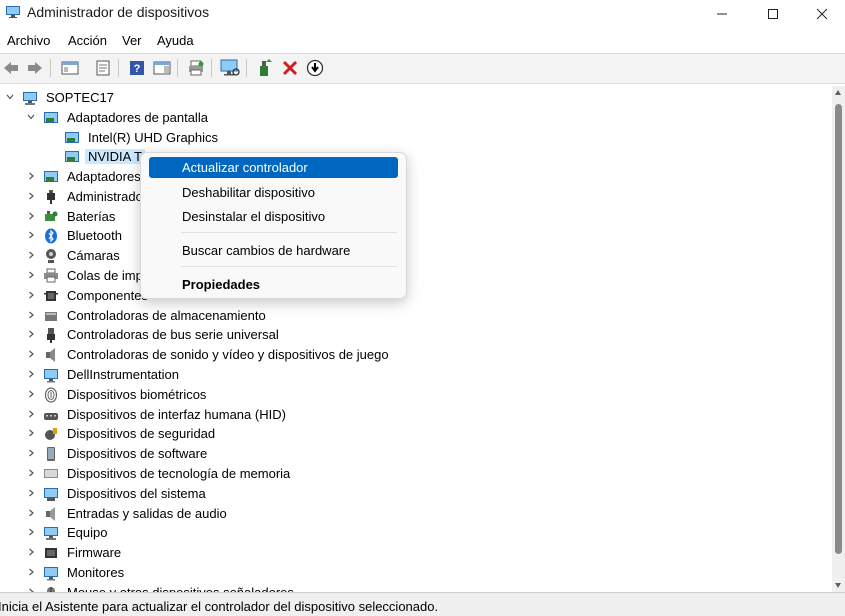  What do you see at coordinates (416, 177) in the screenshot?
I see `tree-category-1: Adaptadores` at bounding box center [416, 177].